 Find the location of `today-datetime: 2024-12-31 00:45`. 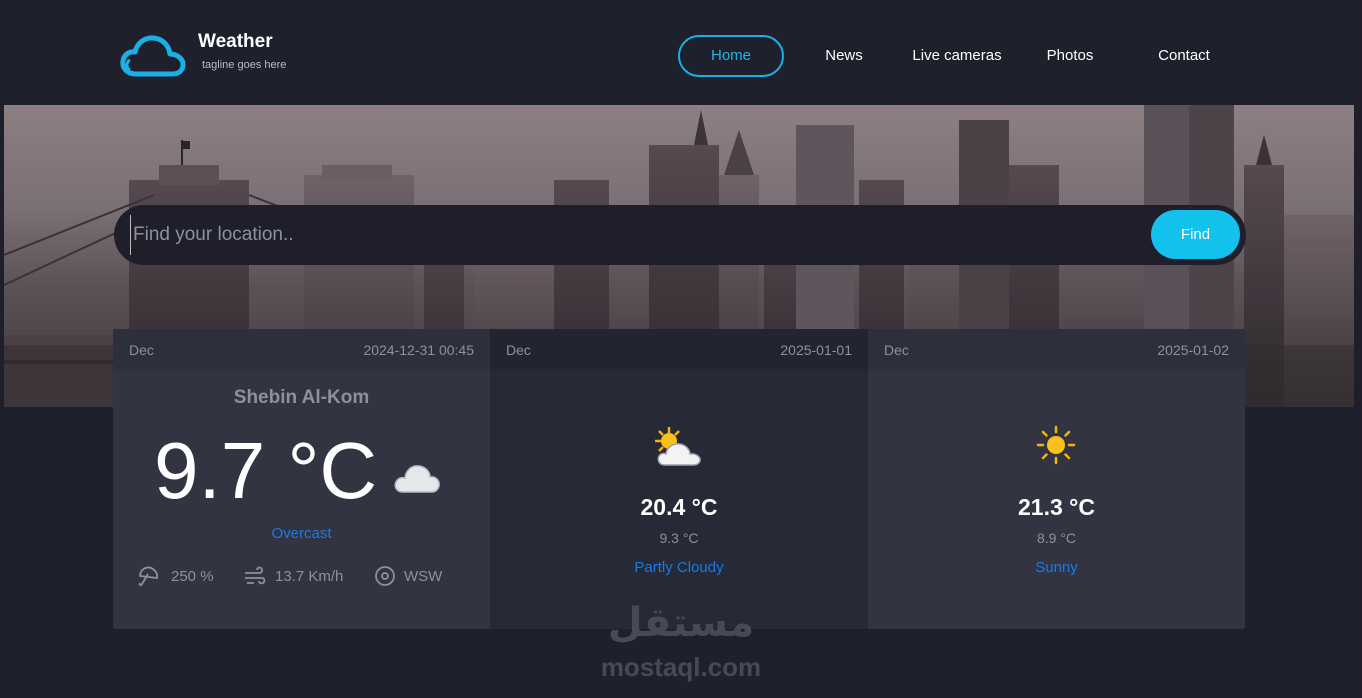

today-datetime: 2024-12-31 00:45 is located at coordinates (418, 350).